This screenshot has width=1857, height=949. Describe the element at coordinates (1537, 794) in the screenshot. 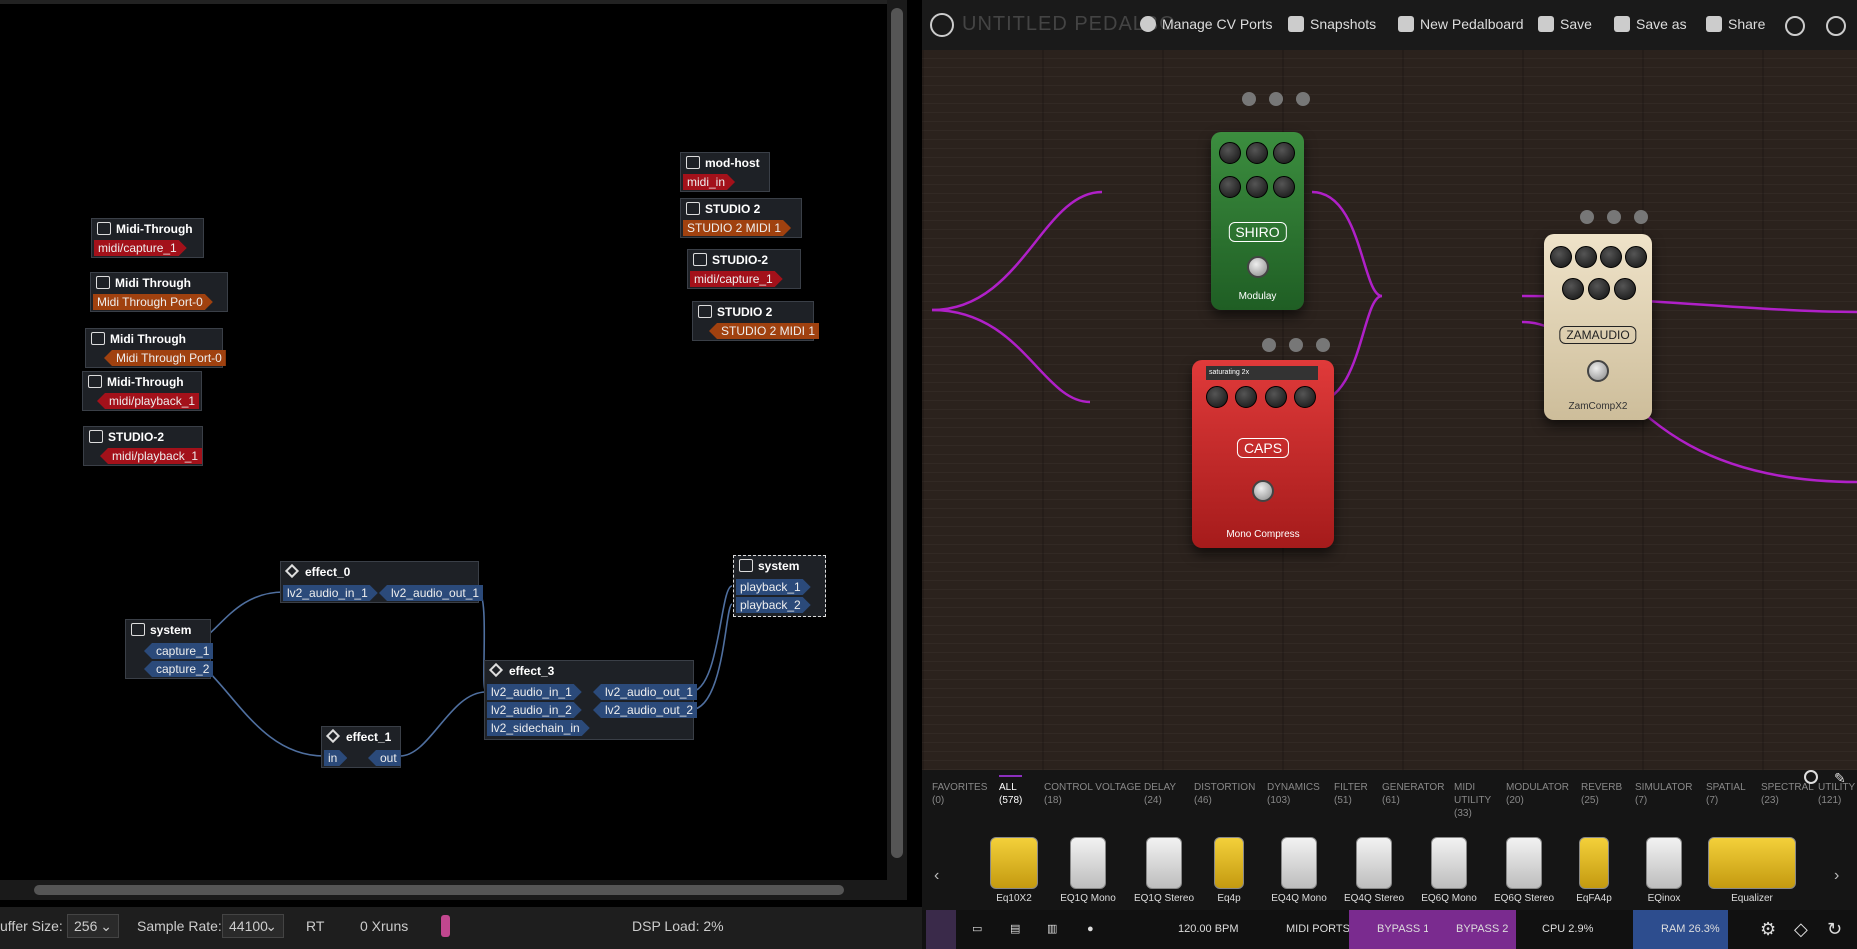

I see `tab-modulator: MODULATOR (20)` at that location.